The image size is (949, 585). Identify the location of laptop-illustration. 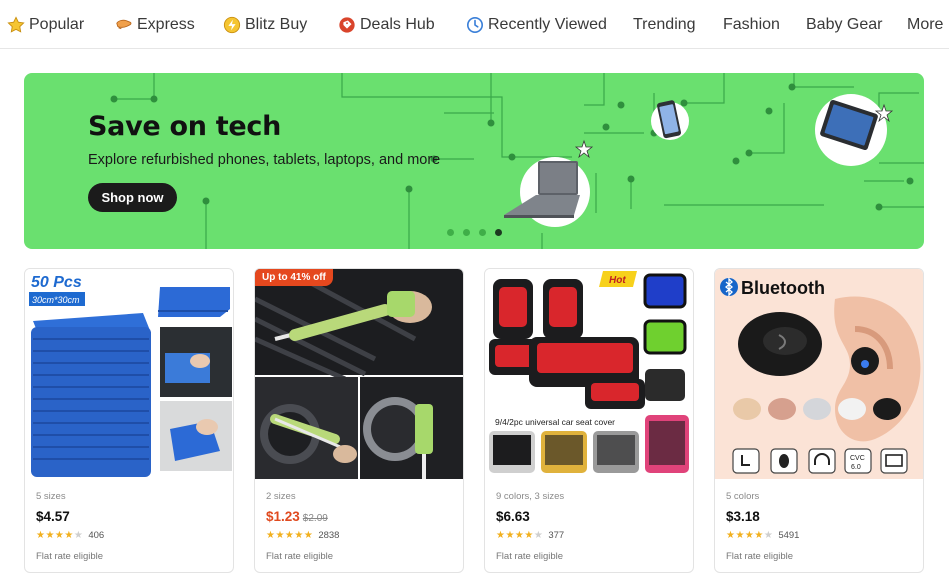
(549, 183).